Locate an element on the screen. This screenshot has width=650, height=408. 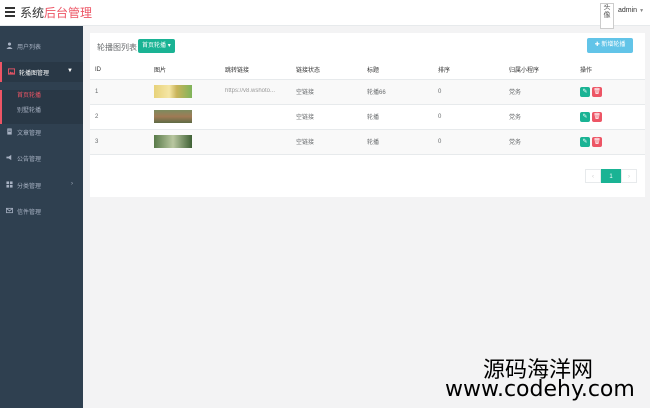
envelope-icon is located at coordinates (9, 210).